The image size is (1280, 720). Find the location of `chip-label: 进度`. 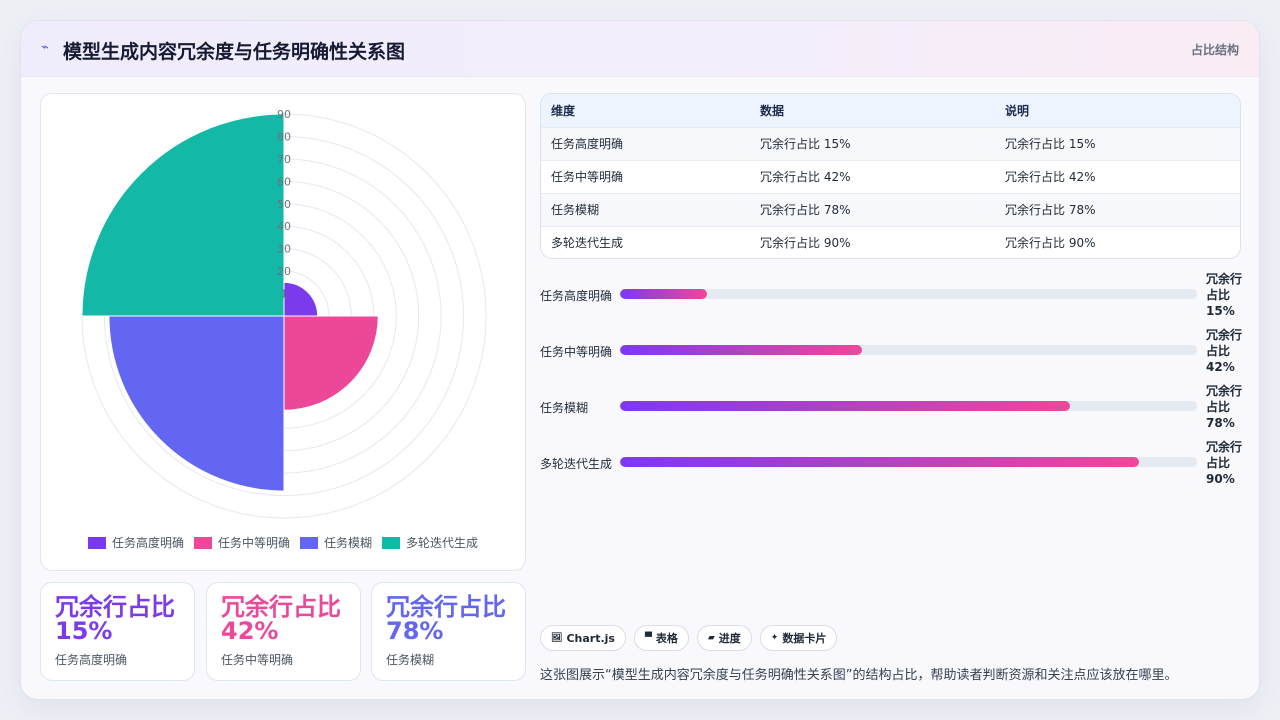

chip-label: 进度 is located at coordinates (729, 638).